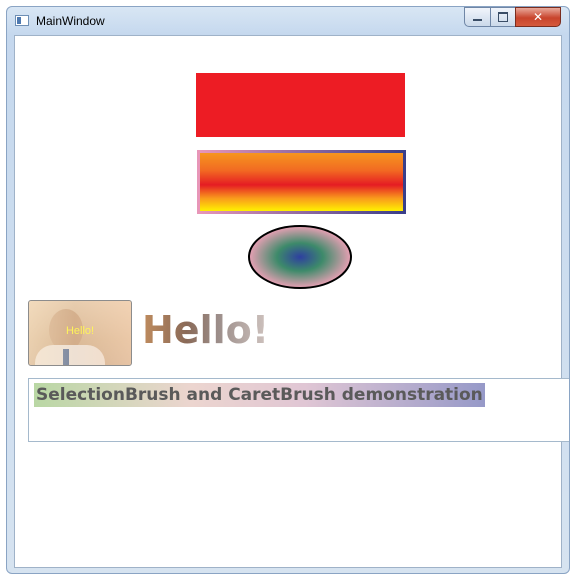  I want to click on minimize-icon, so click(477, 20).